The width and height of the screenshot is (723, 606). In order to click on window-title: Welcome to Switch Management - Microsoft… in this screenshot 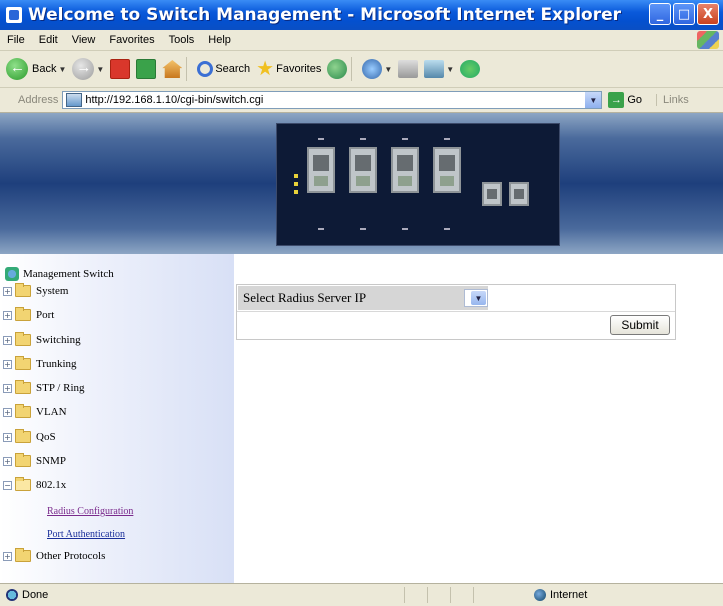, I will do `click(324, 15)`.